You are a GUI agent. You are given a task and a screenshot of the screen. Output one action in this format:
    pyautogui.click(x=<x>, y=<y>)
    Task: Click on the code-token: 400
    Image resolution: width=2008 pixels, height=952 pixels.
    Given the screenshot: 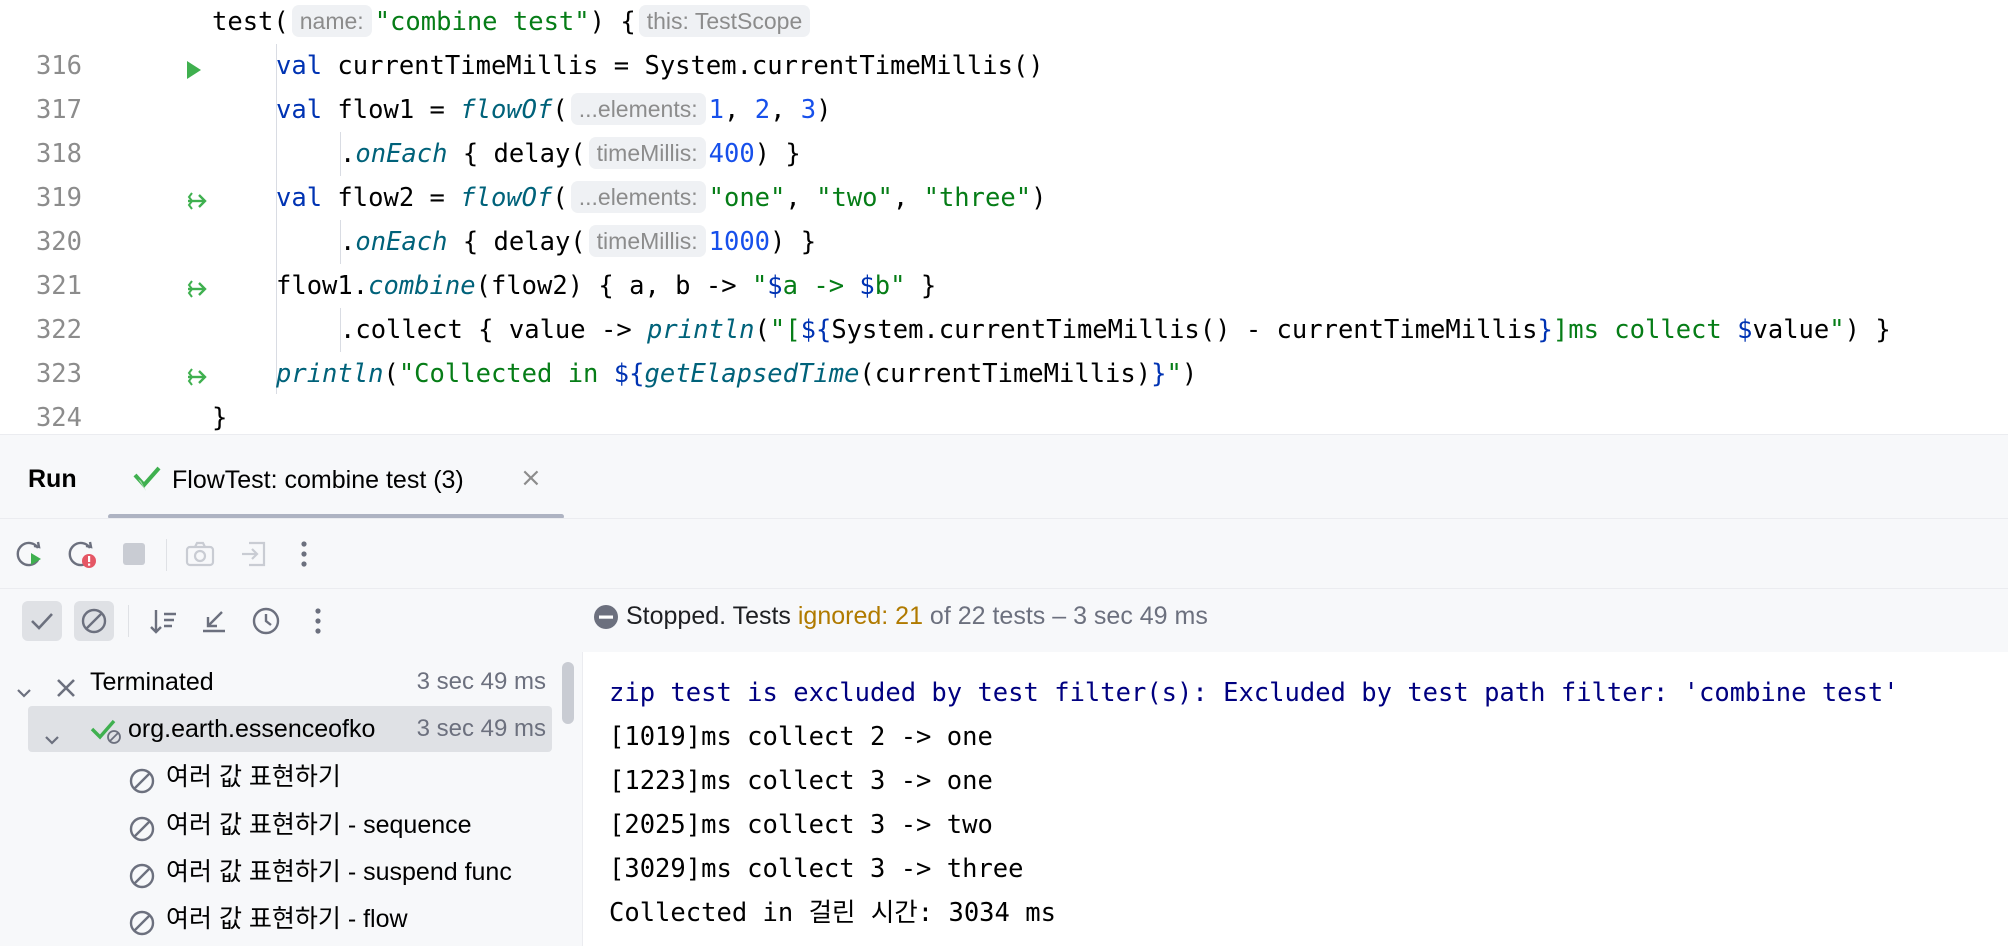 What is the action you would take?
    pyautogui.click(x=731, y=154)
    